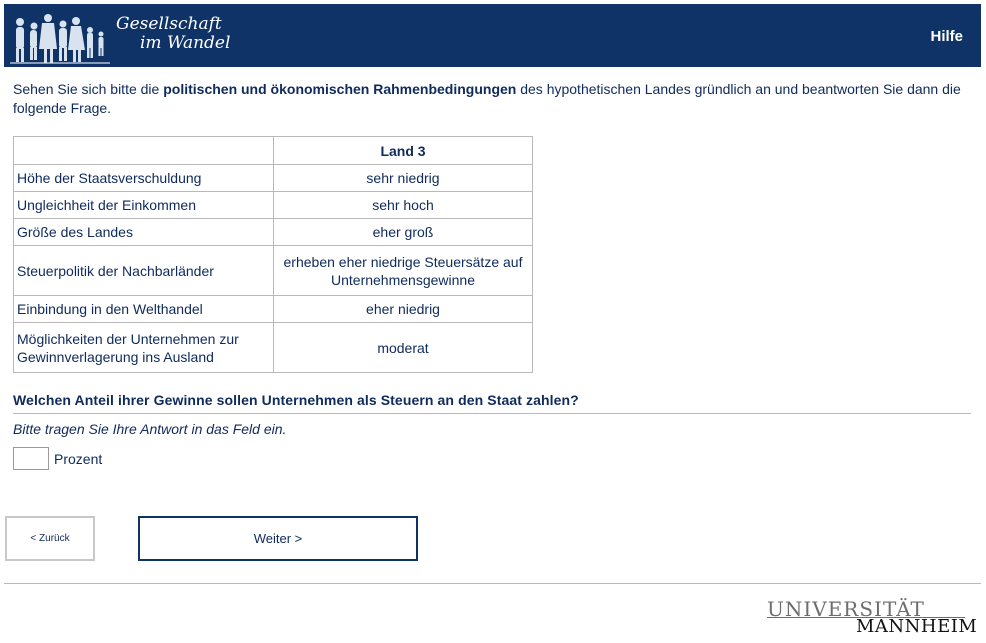  I want to click on row-value: sehr hoch, so click(403, 205).